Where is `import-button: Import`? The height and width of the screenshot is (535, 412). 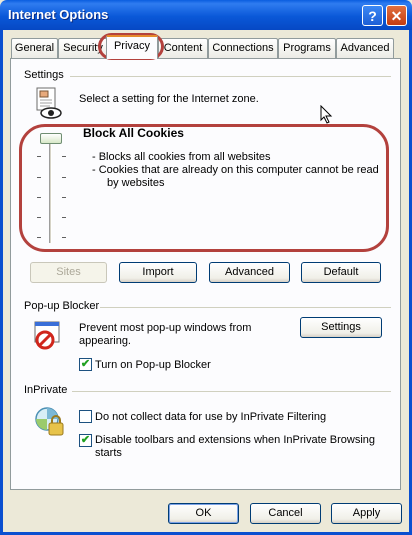 import-button: Import is located at coordinates (158, 272).